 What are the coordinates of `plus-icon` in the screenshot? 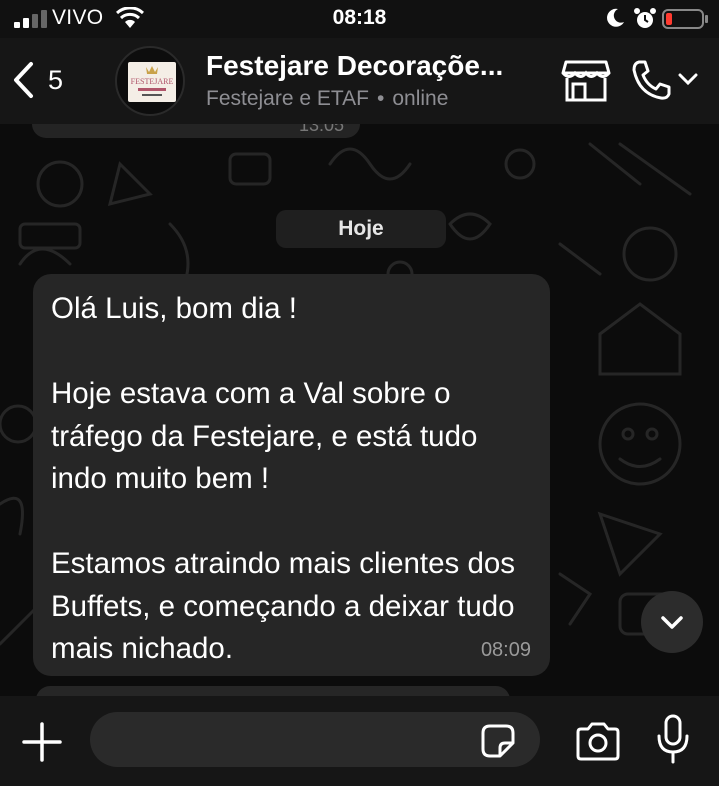 It's located at (42, 742).